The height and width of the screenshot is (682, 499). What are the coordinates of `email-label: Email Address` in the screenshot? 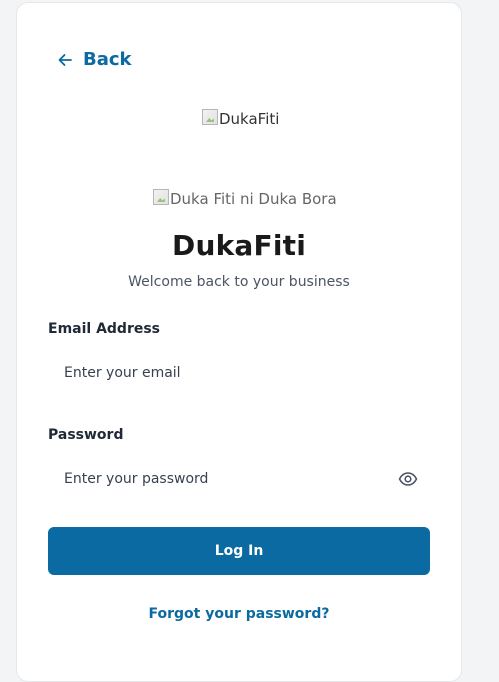 It's located at (104, 329).